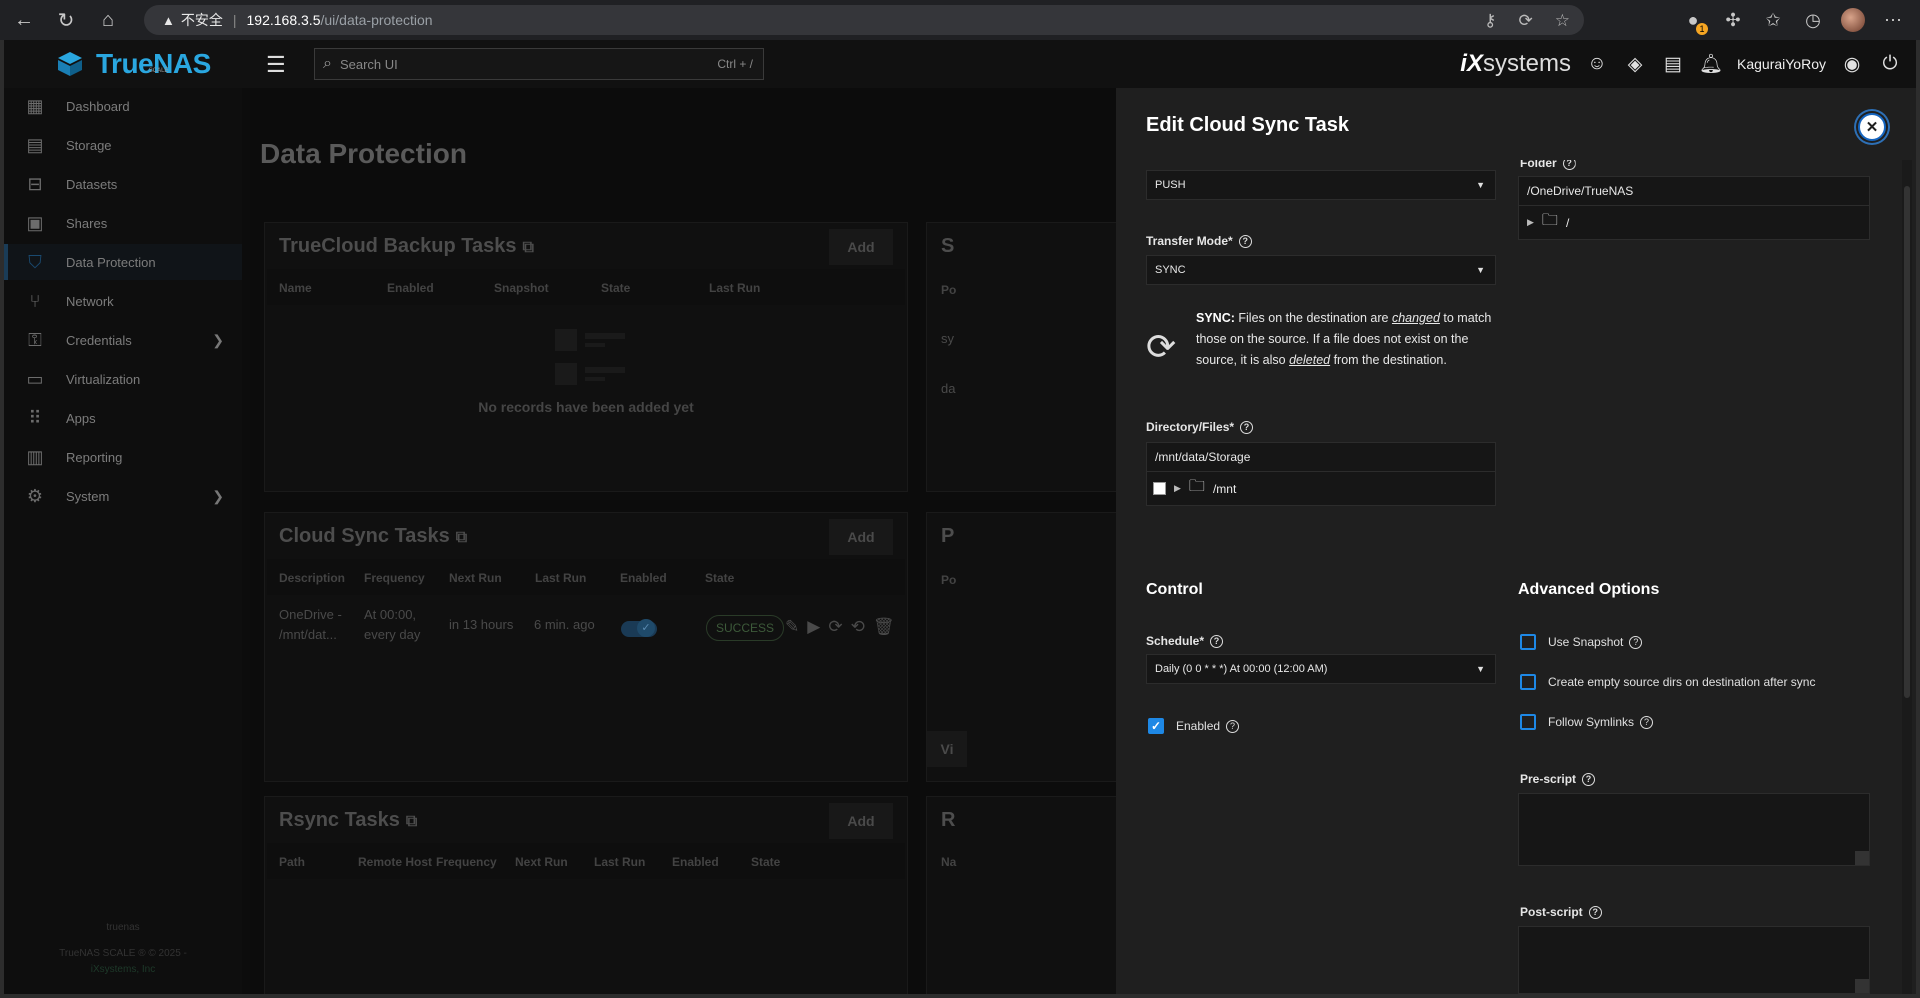 Image resolution: width=1920 pixels, height=998 pixels. I want to click on sidebar-item-datasets: ⊟ Datasets, so click(123, 184).